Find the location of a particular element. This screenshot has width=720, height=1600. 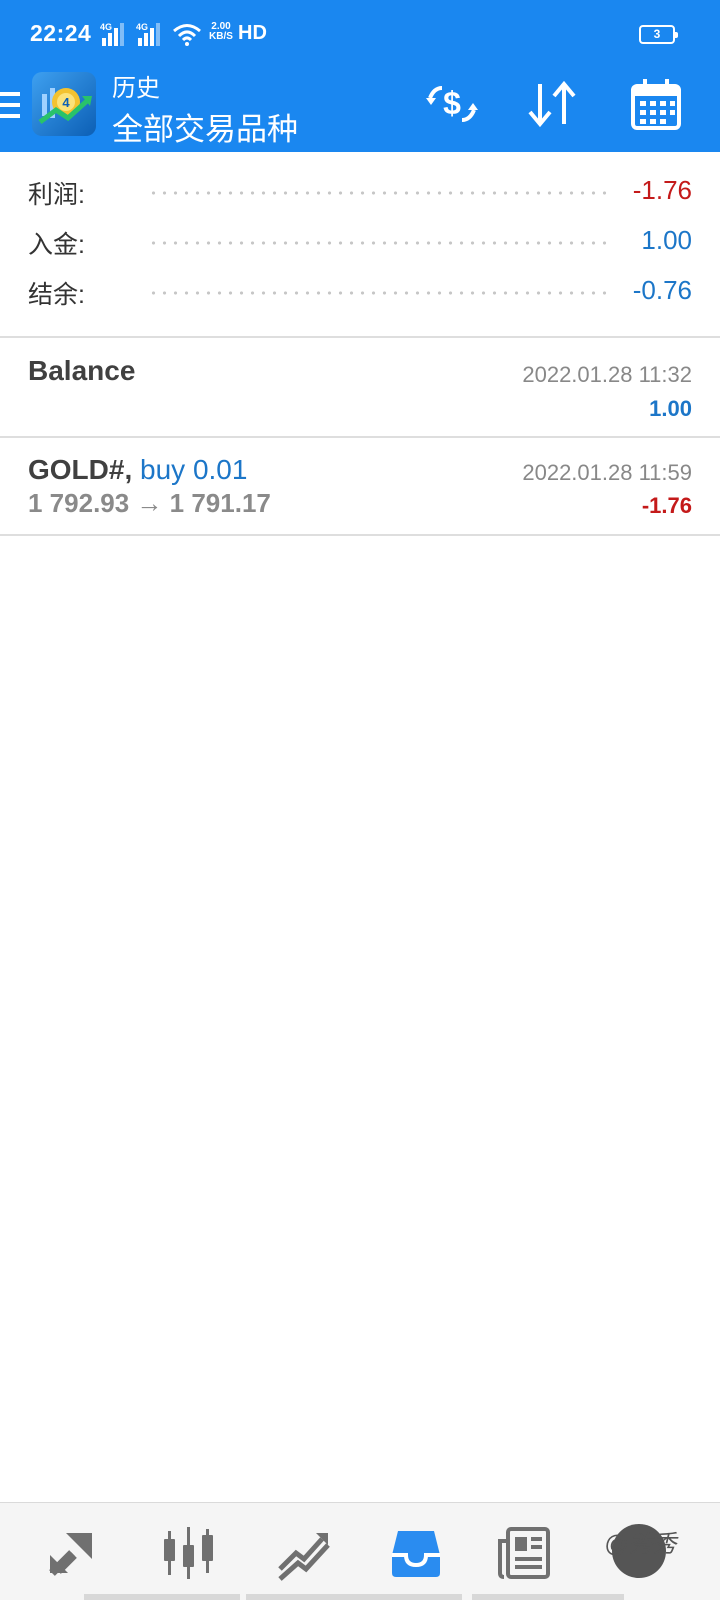

summary-value: 1.00 is located at coordinates (666, 240).